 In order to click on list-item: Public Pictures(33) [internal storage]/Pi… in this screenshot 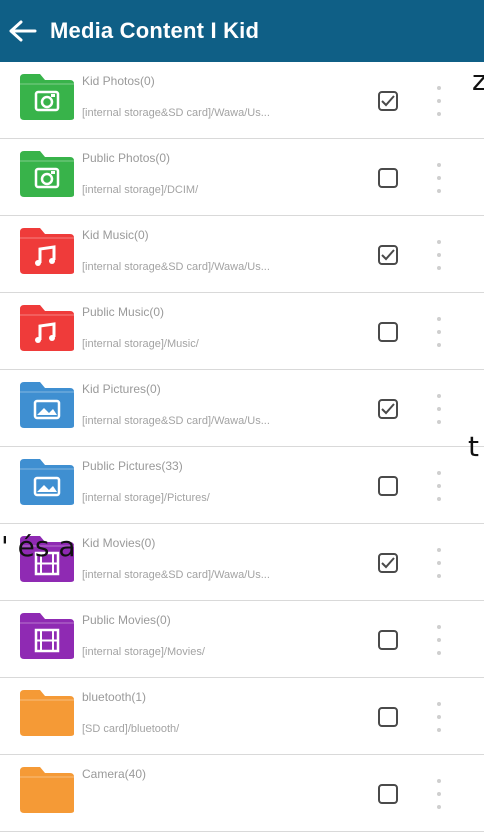, I will do `click(242, 485)`.